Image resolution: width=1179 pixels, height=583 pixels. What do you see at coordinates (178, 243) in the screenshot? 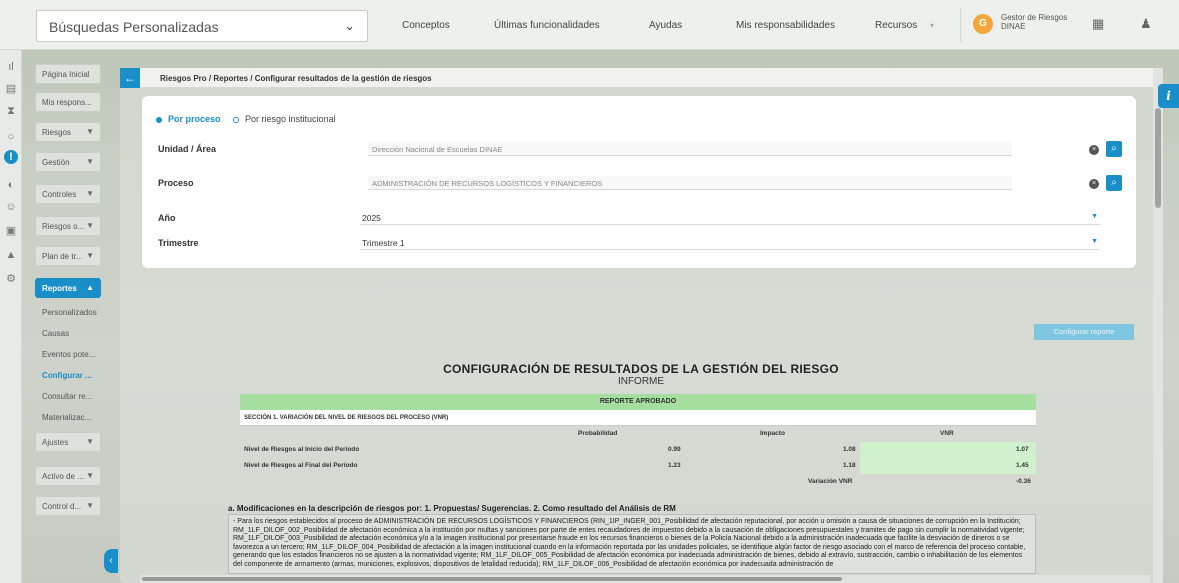
I see `trimestre-label: Trimestre` at bounding box center [178, 243].